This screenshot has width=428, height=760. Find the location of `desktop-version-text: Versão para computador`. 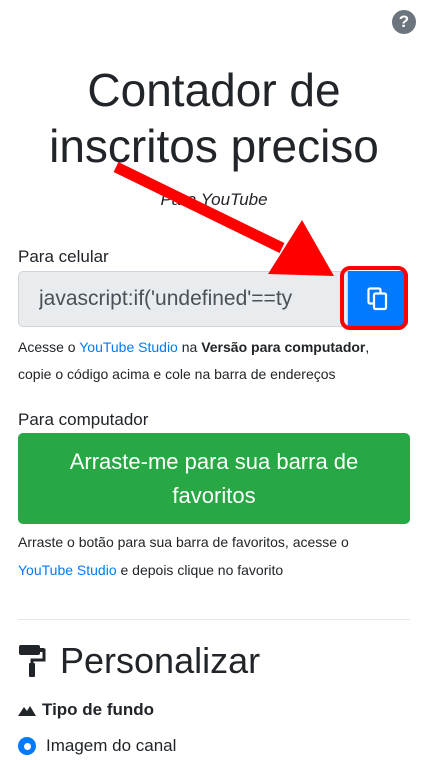

desktop-version-text: Versão para computador is located at coordinates (283, 347).